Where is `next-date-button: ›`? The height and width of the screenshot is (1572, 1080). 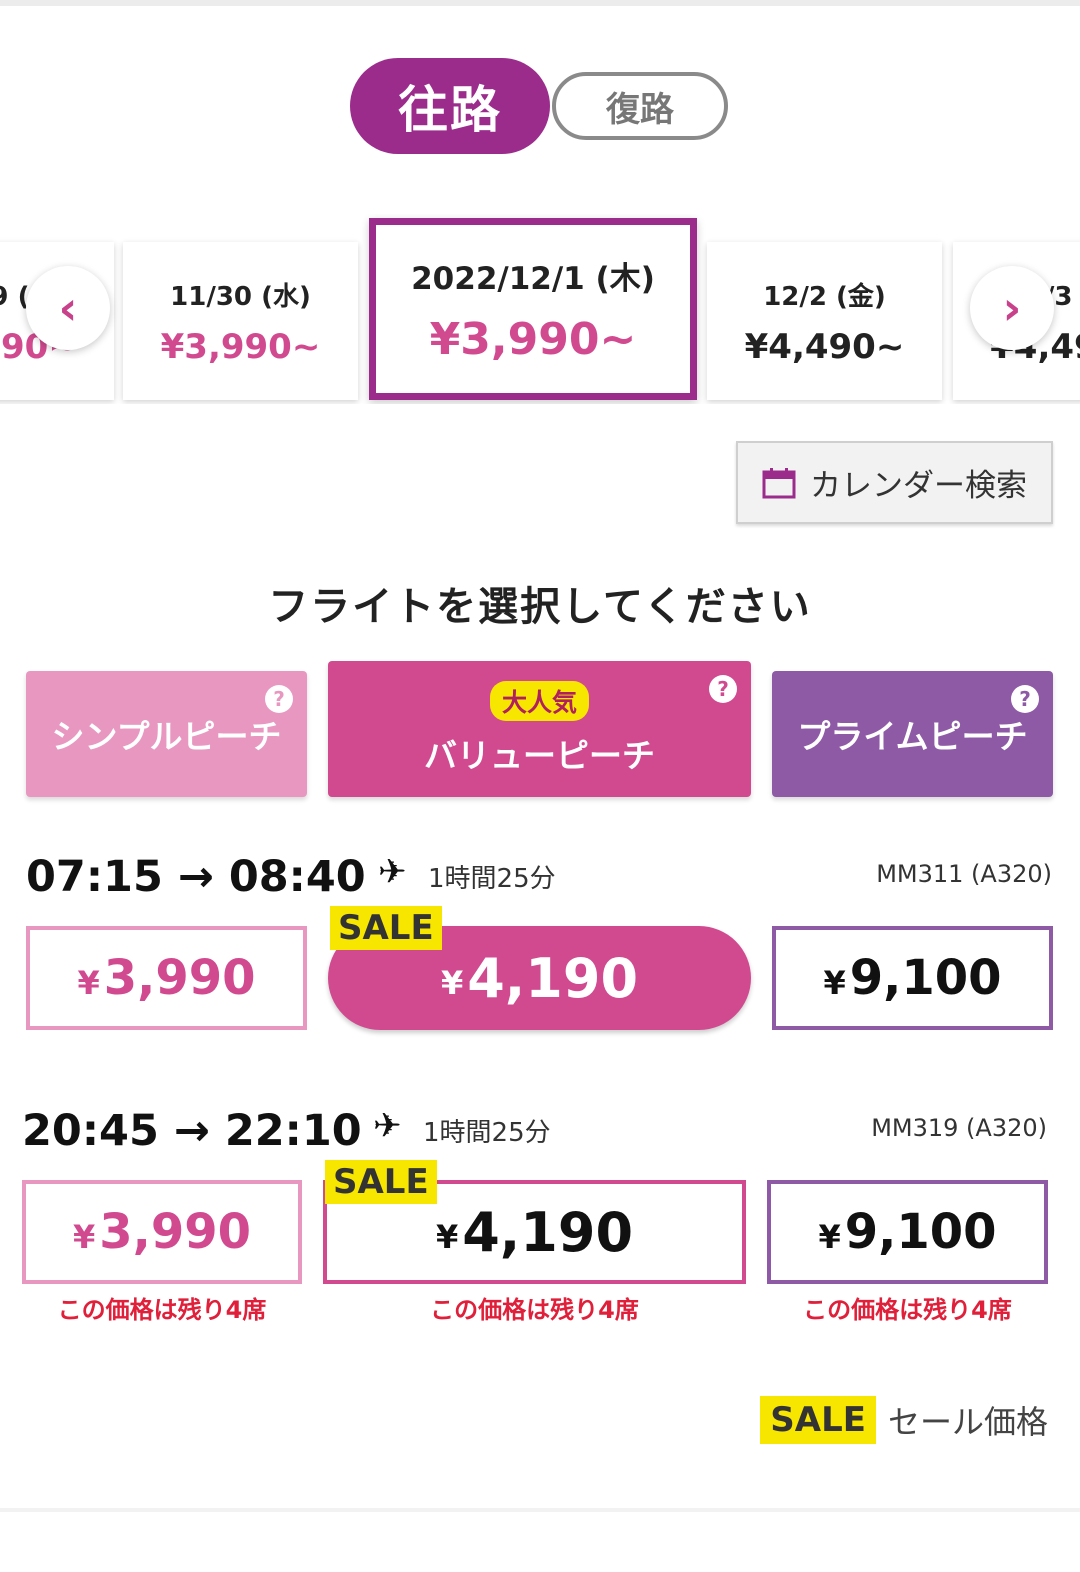
next-date-button: › is located at coordinates (1012, 308).